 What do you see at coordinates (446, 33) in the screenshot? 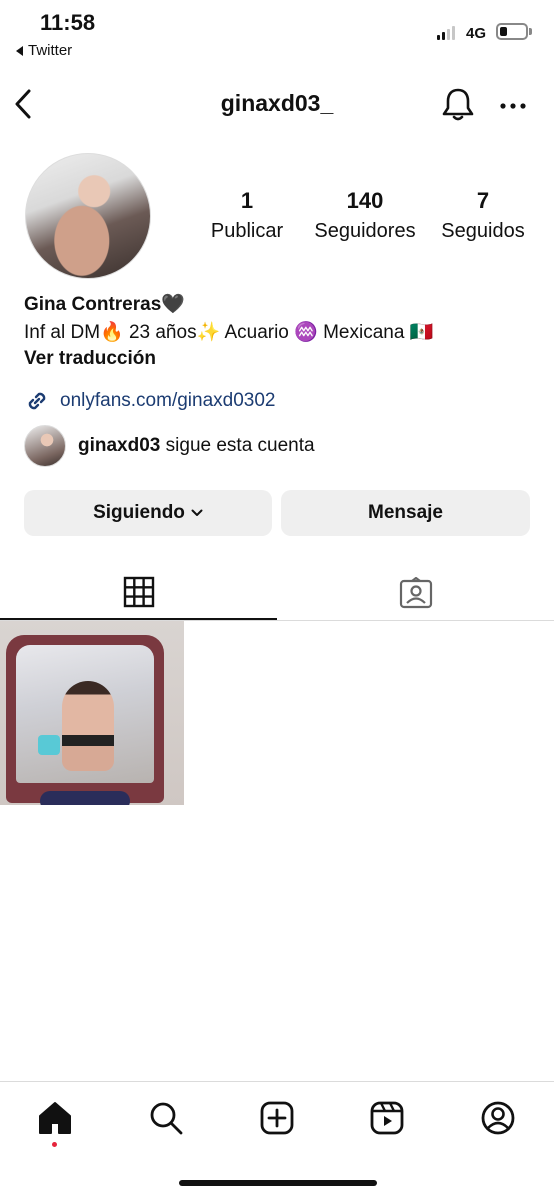
I see `signal-icon` at bounding box center [446, 33].